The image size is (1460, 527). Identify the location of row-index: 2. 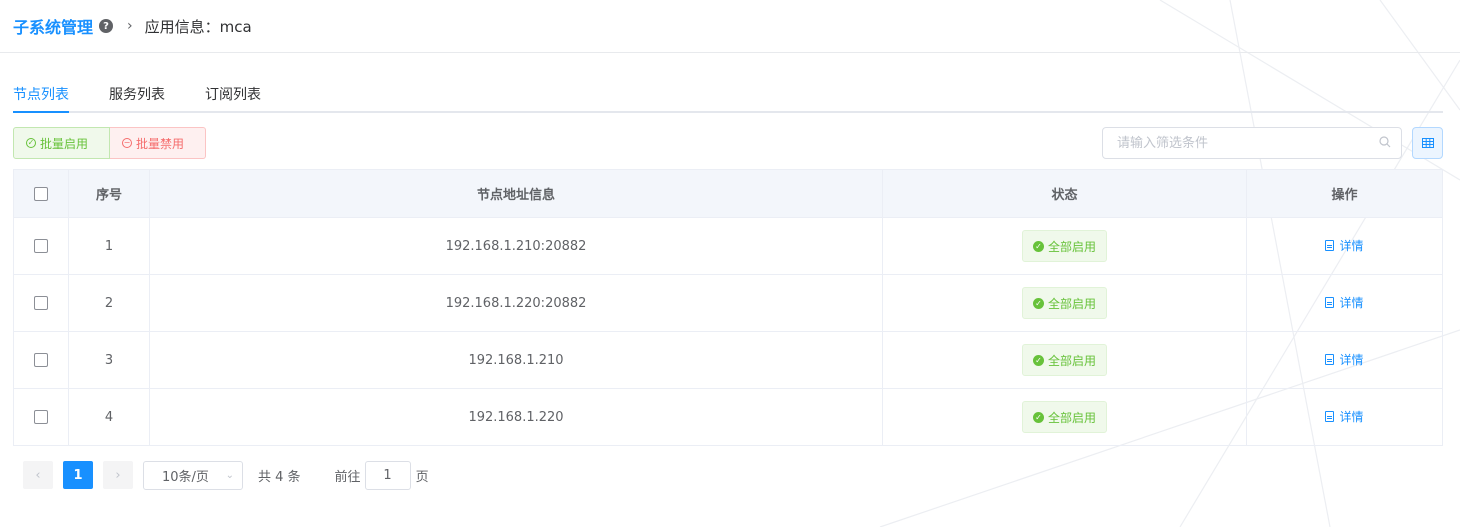
(109, 303).